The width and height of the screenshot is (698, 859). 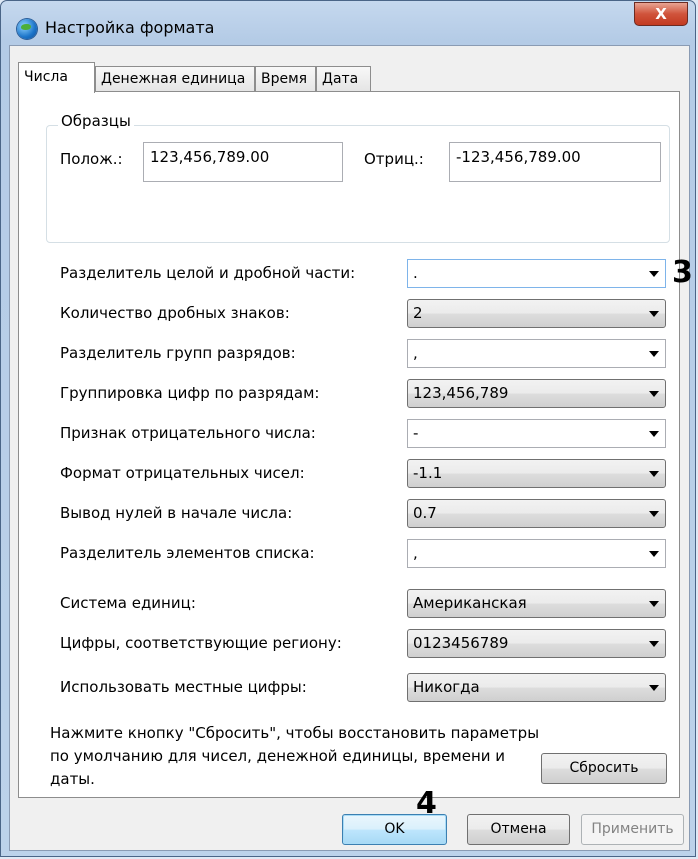 What do you see at coordinates (632, 829) in the screenshot?
I see `apply-button: Применить` at bounding box center [632, 829].